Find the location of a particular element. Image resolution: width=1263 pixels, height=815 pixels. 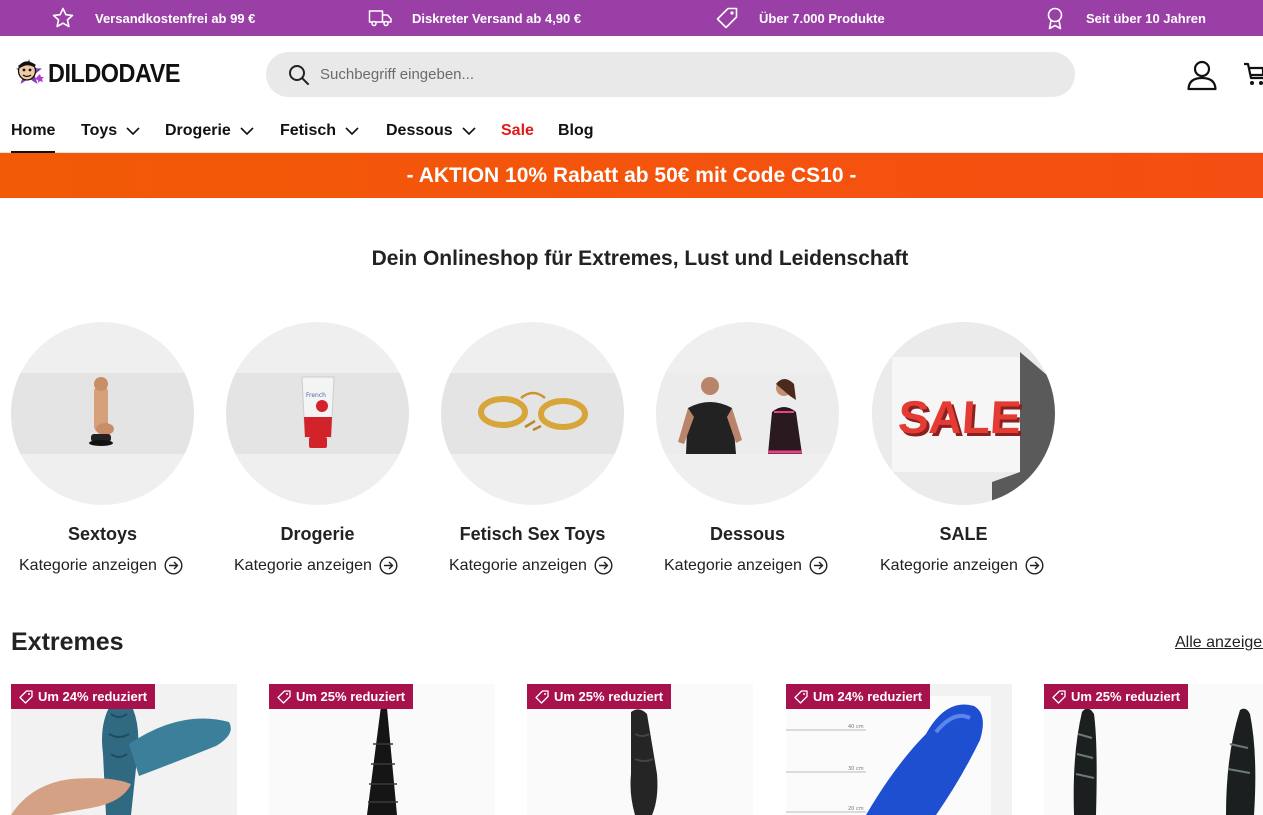

handcuffs-image is located at coordinates (533, 411).